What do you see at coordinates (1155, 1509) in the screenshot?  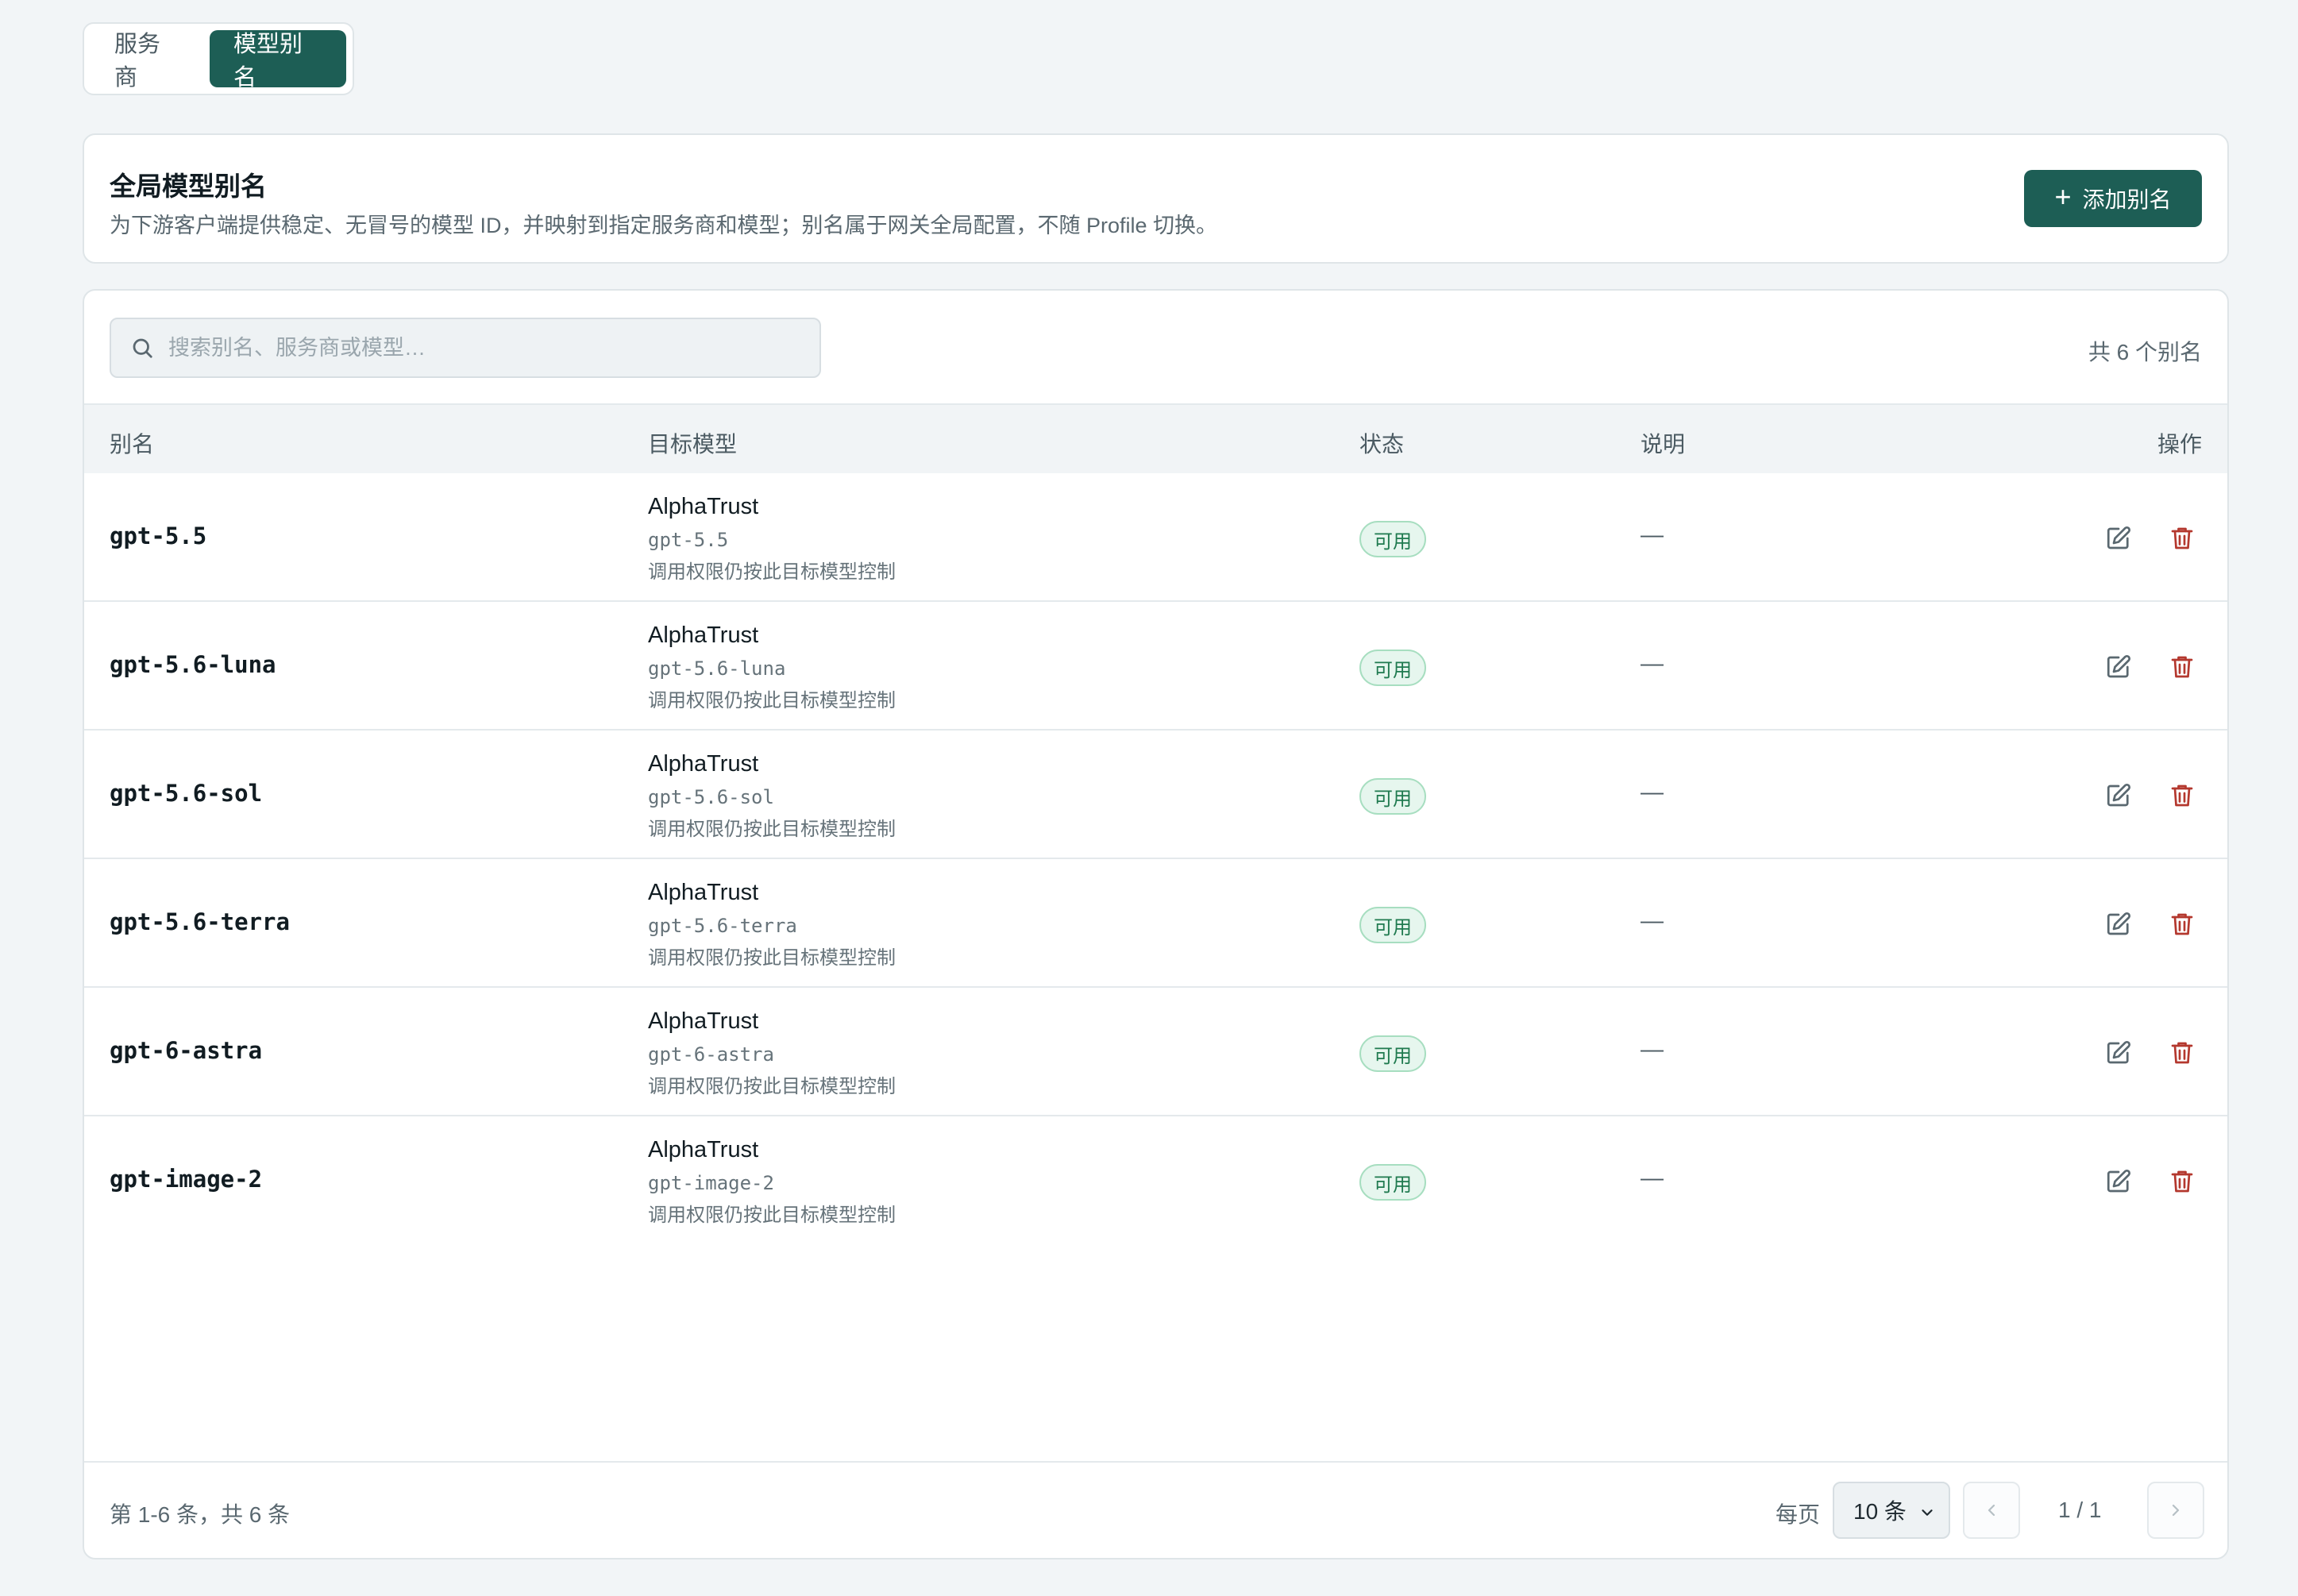 I see `pagination-bar: 第 1-6 条，共 6 条 每页 10 条 1 / 1` at bounding box center [1155, 1509].